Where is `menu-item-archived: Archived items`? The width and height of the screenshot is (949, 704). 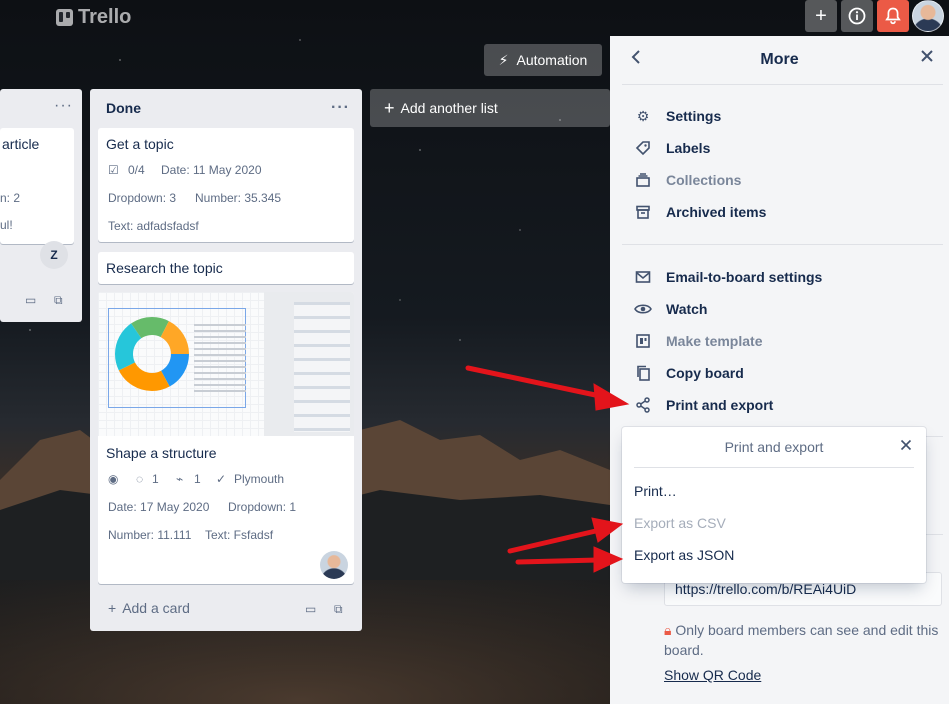
menu-item-archived: Archived items is located at coordinates (700, 212).